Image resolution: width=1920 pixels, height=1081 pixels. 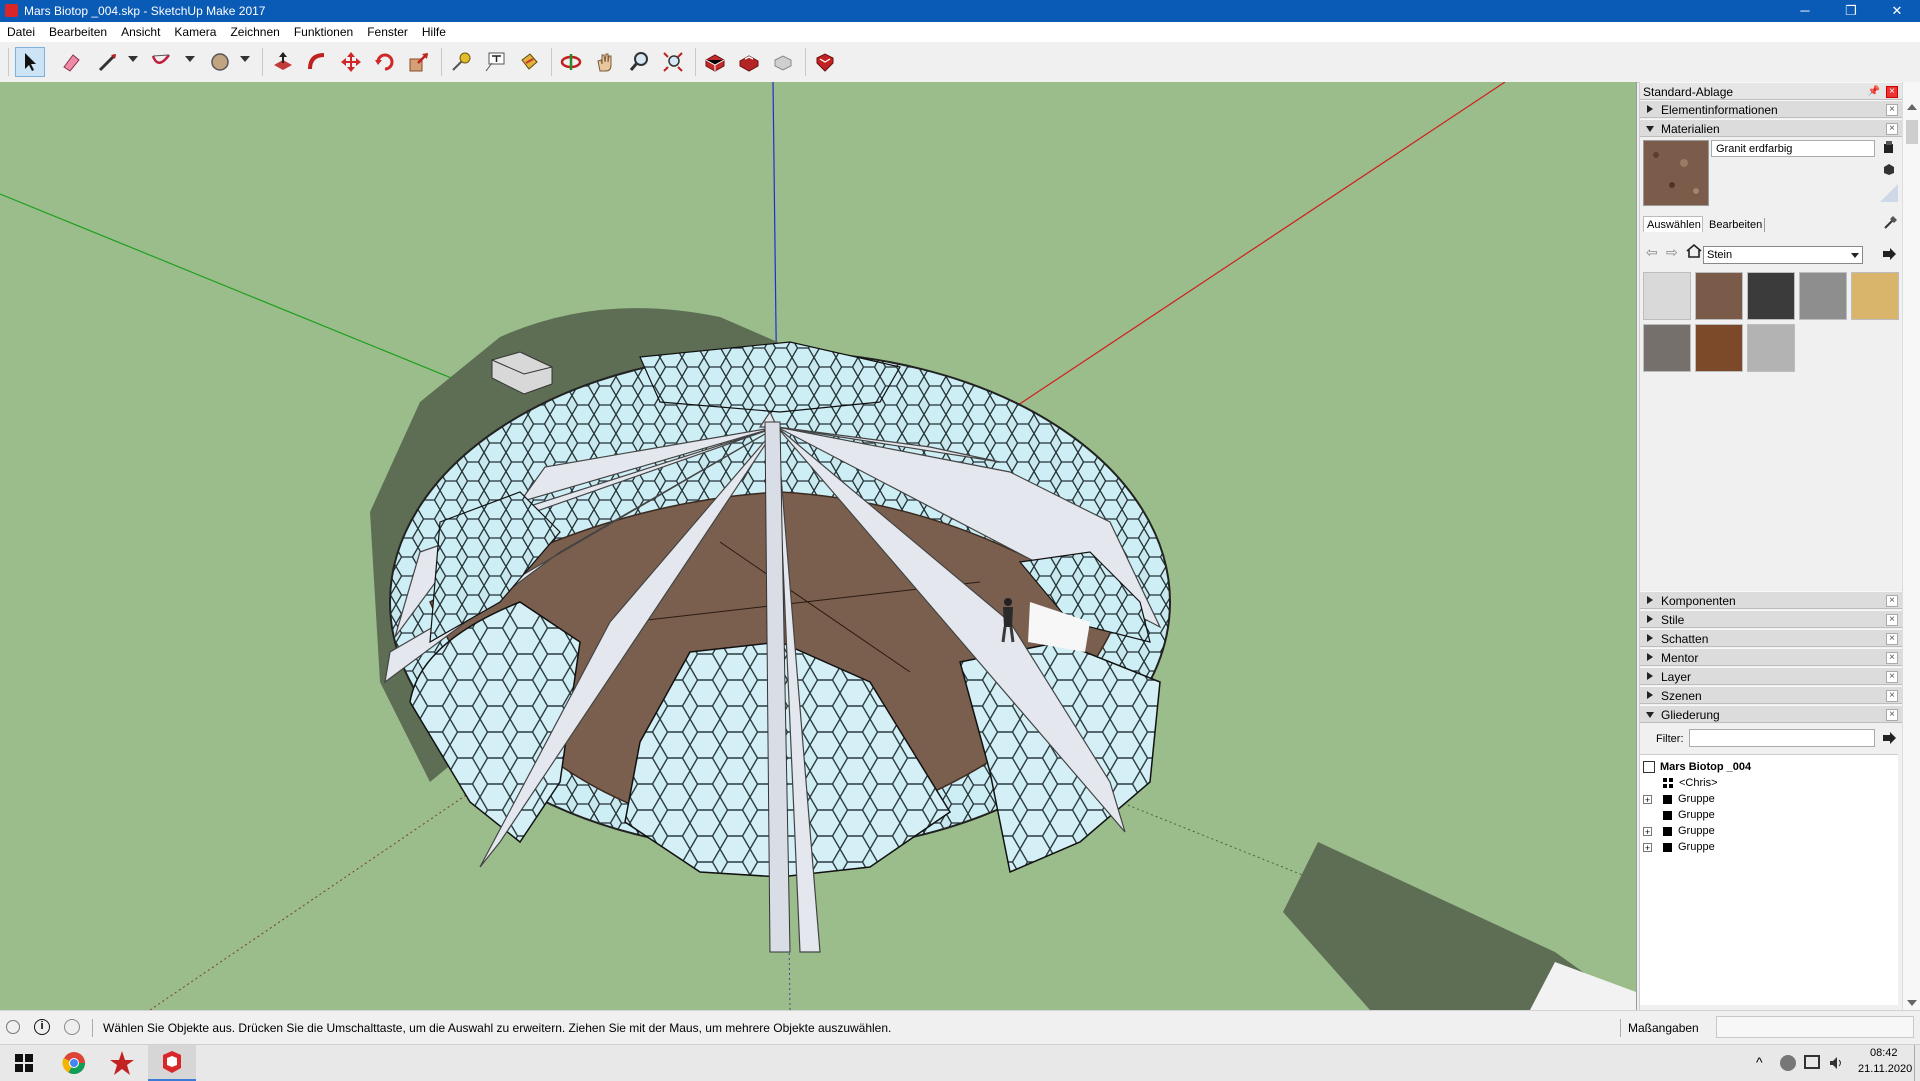 I want to click on scenes-header: Szenen ×, so click(x=1771, y=695).